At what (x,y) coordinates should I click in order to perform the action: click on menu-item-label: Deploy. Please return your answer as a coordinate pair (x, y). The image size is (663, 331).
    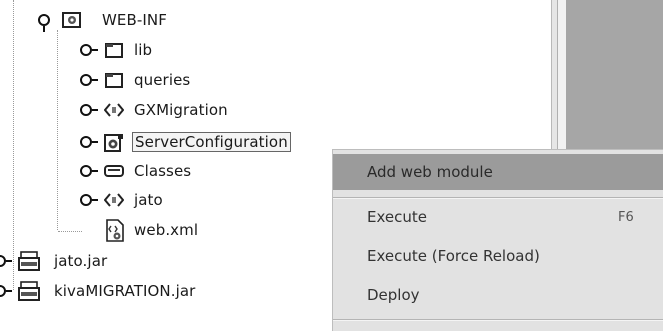
    Looking at the image, I should click on (393, 295).